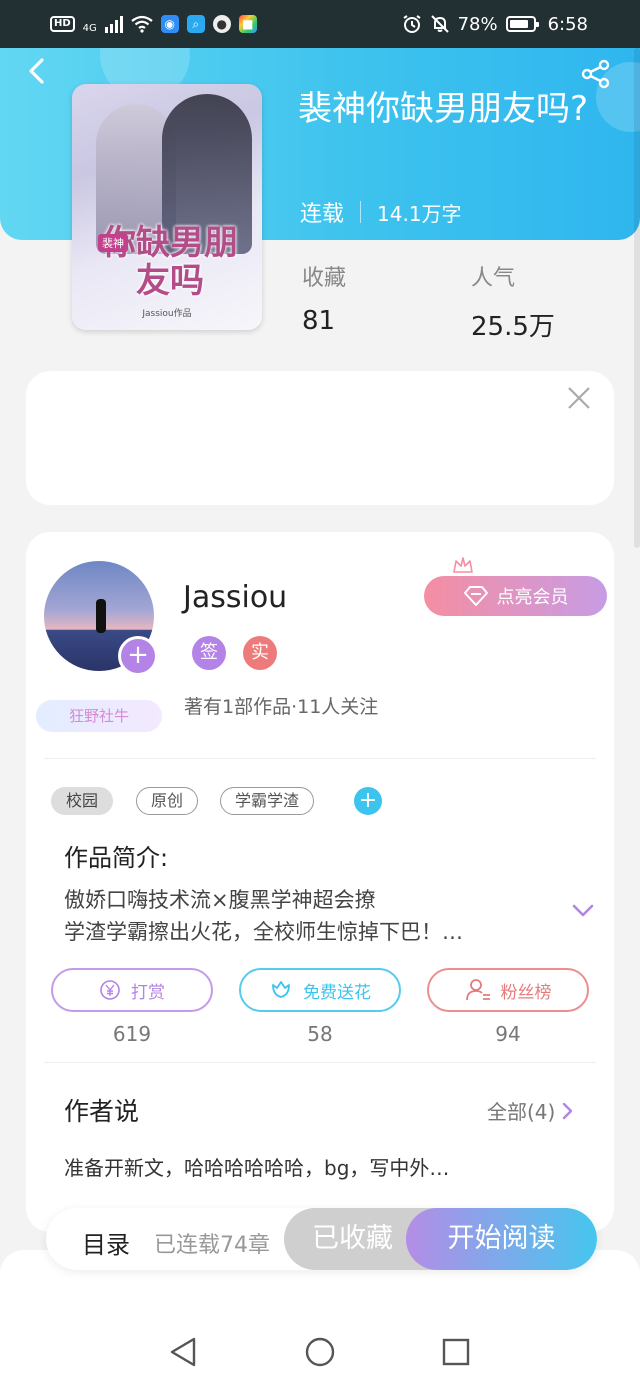 The width and height of the screenshot is (640, 1387). I want to click on square-recents-icon, so click(456, 1352).